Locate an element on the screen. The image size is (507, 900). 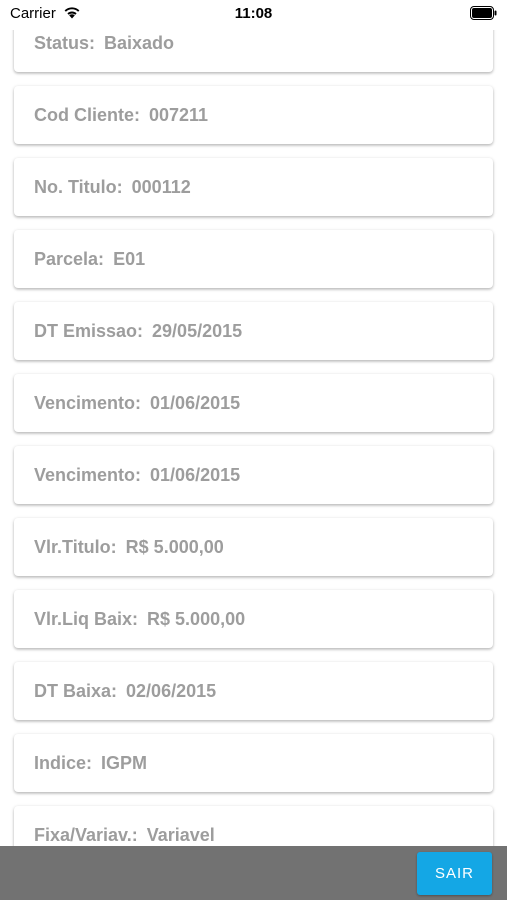
field-value: Variavel is located at coordinates (180, 834).